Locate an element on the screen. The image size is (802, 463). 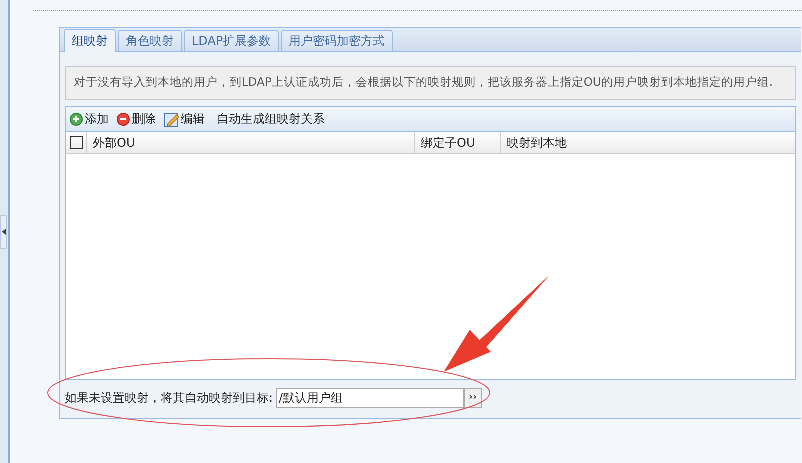
info-message: 对于没有导入到本地的用户，到LDAP上认证成功后，会根据以下的映射规则，把该服务器上指定OU的用户映射到本地指定的用户组. is located at coordinates (430, 83).